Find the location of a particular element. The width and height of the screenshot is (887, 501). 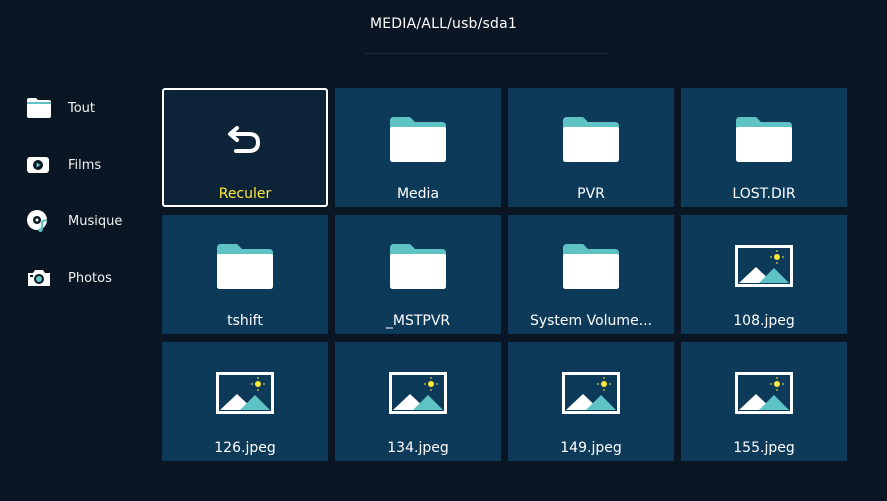

tile-label: 134.jpeg is located at coordinates (418, 448).